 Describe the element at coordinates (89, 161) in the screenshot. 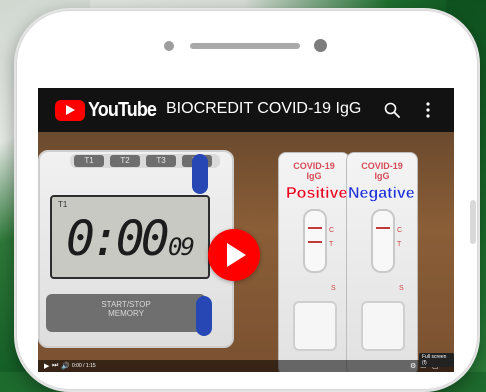

I see `timer-tab-1: T1` at that location.